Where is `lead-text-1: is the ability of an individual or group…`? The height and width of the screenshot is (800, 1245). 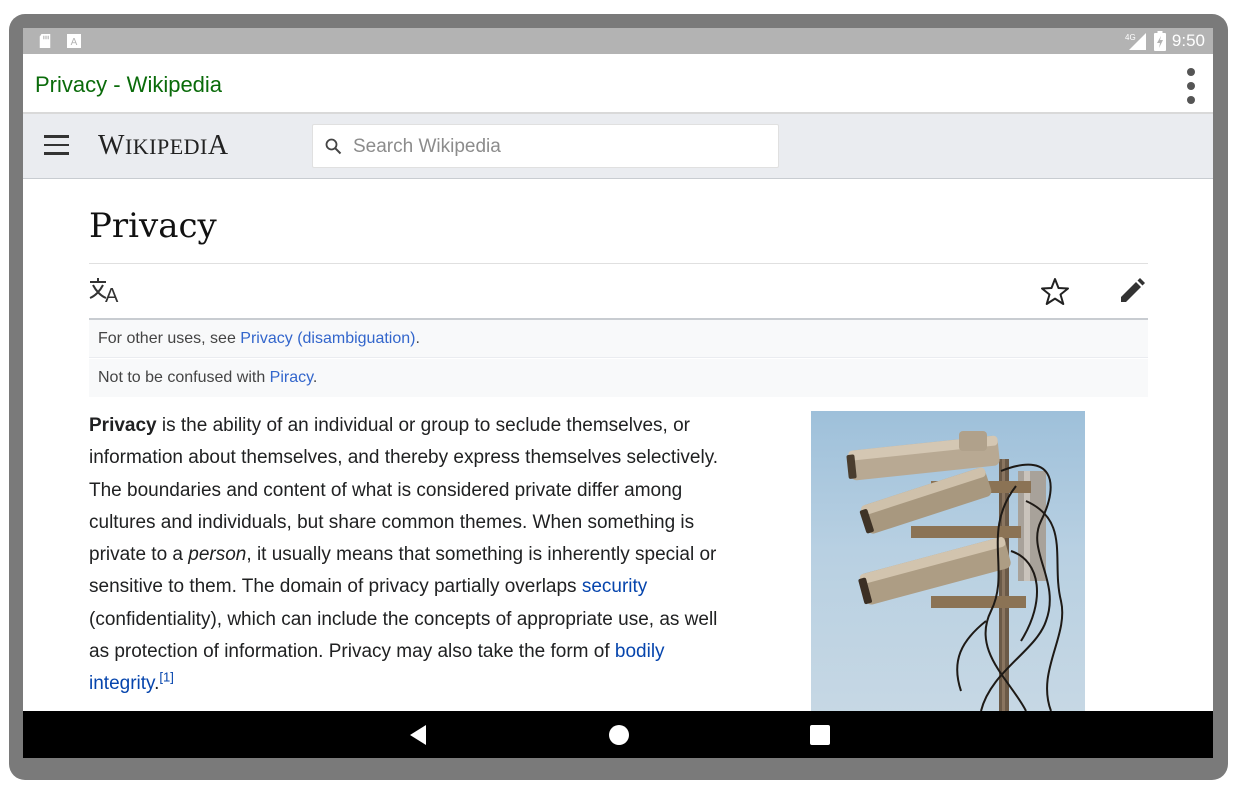 lead-text-1: is the ability of an individual or group… is located at coordinates (404, 490).